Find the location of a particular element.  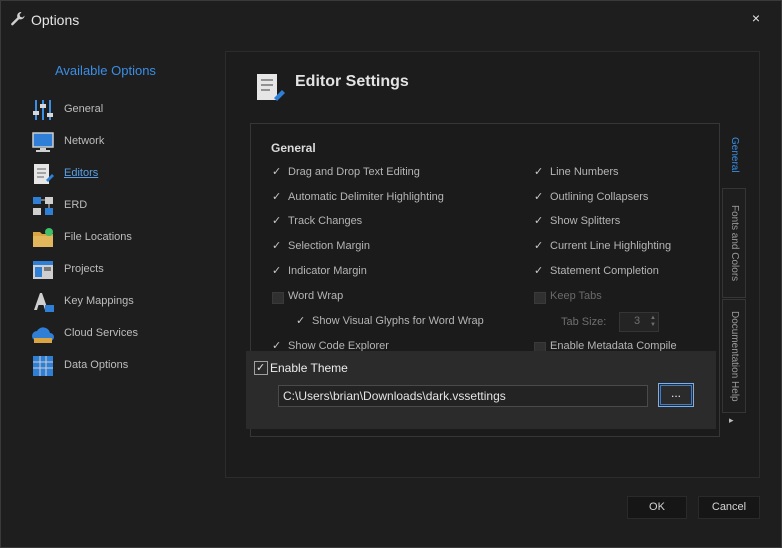

enable-theme-checkbox: ✓ is located at coordinates (261, 368).